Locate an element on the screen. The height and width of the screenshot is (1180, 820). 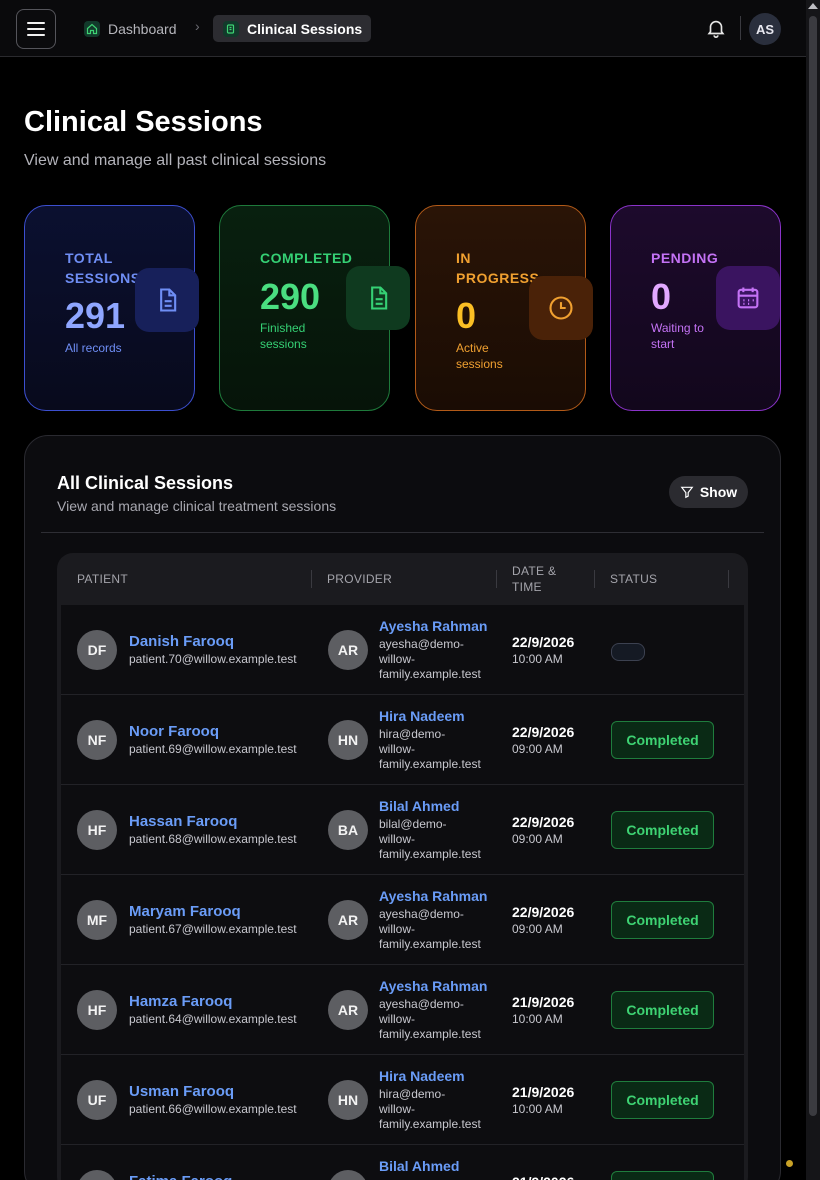
patient-name-link: Usman Farooq is located at coordinates (181, 1091).